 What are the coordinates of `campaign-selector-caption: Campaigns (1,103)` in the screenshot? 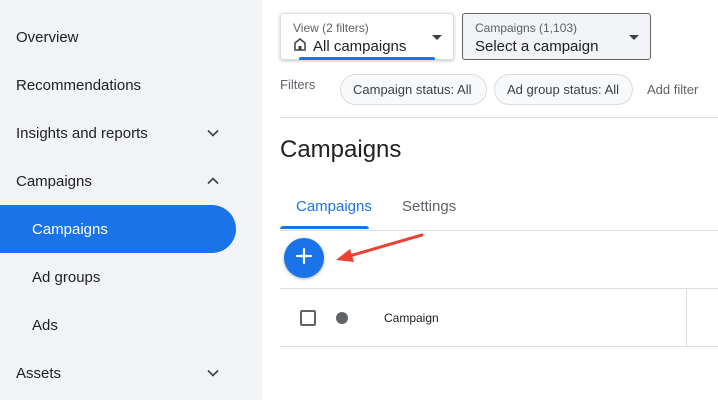 It's located at (526, 28).